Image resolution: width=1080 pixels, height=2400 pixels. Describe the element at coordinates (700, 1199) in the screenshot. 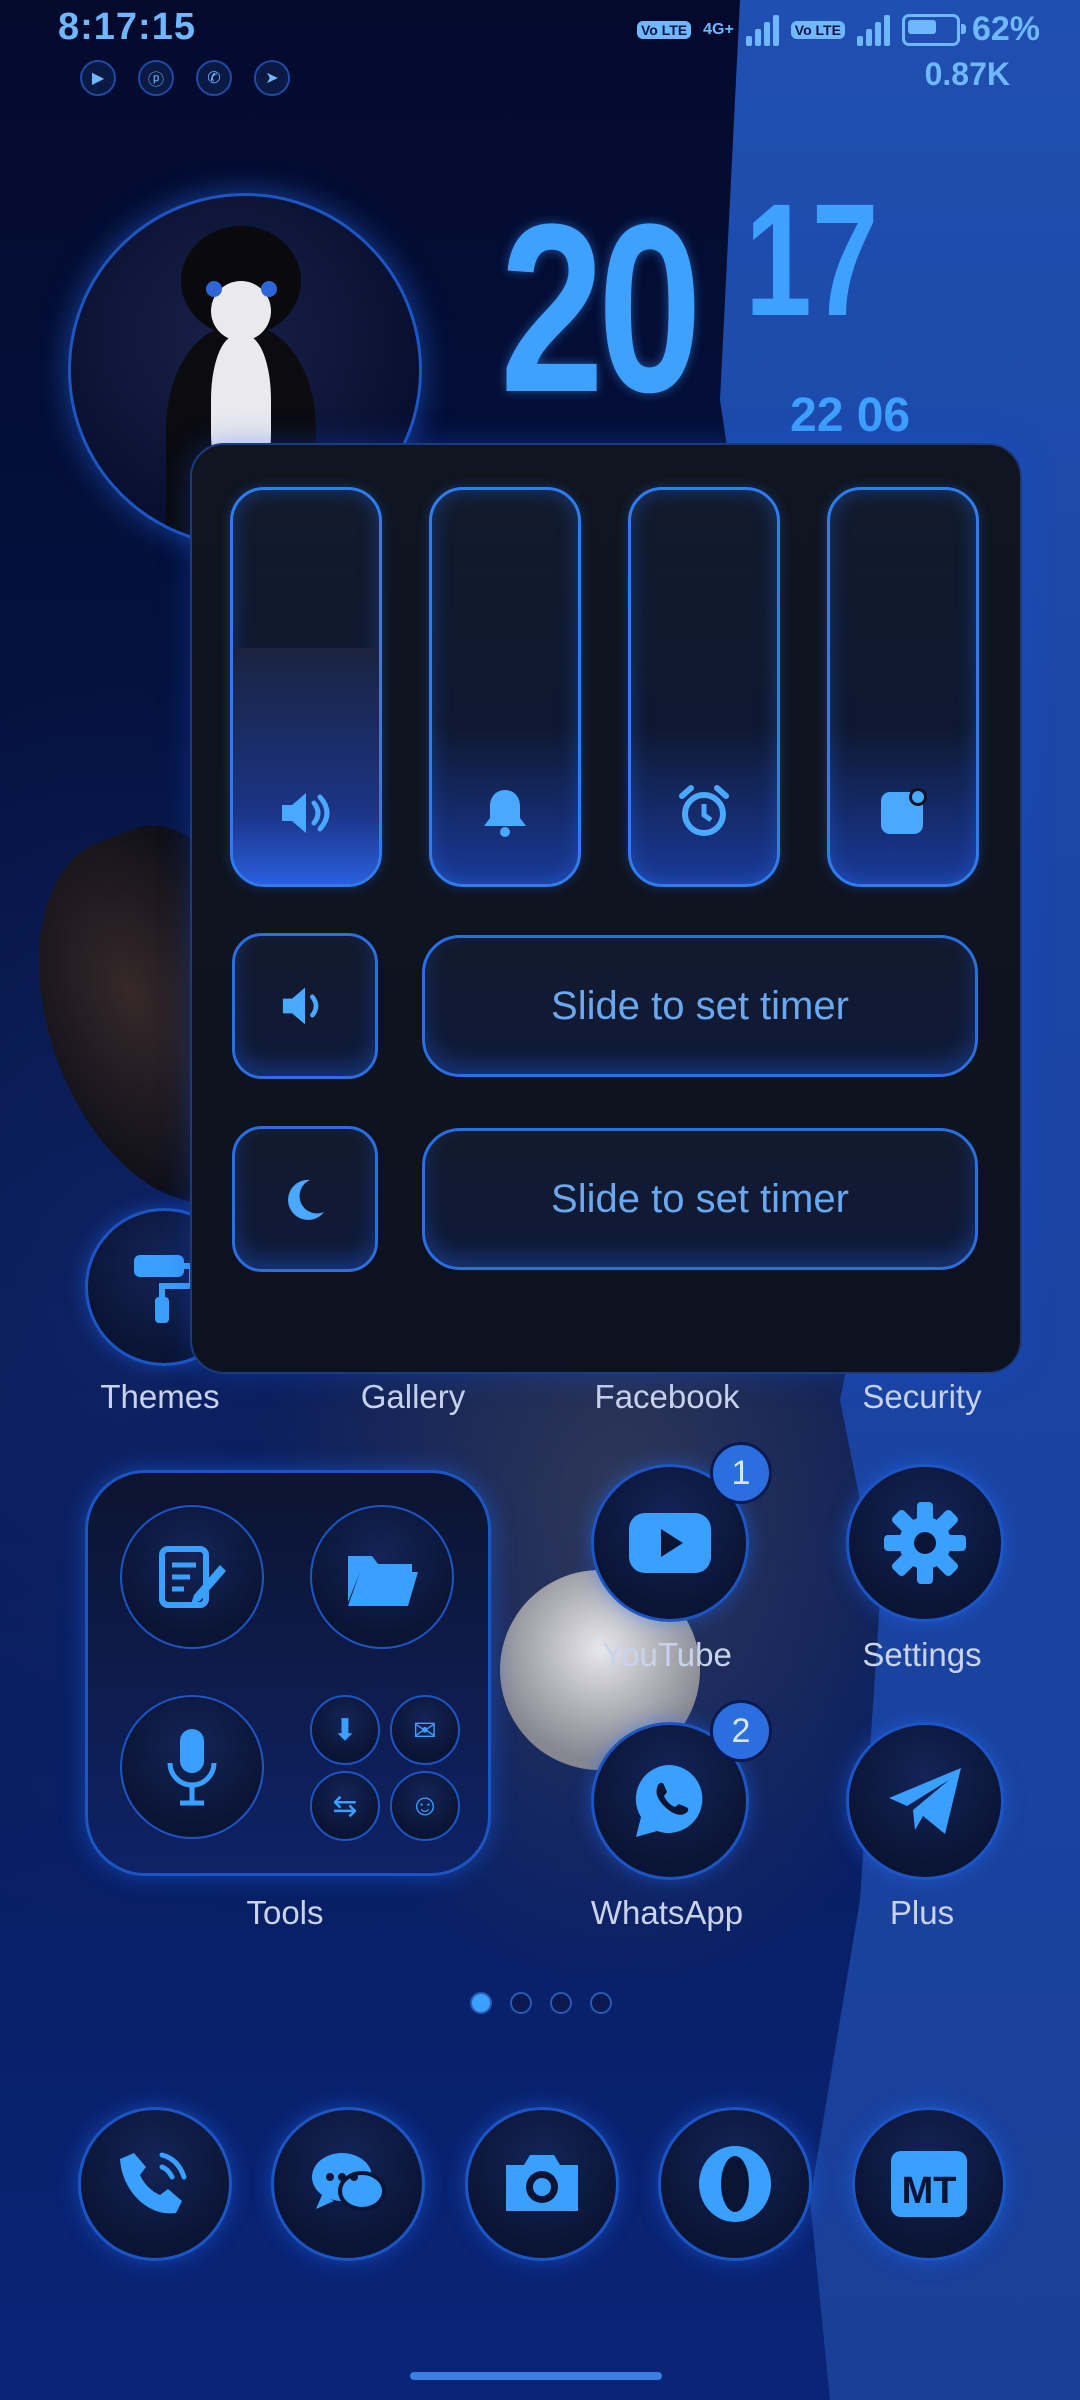

I see `dnd-timer-slider: Slide to set timer` at that location.